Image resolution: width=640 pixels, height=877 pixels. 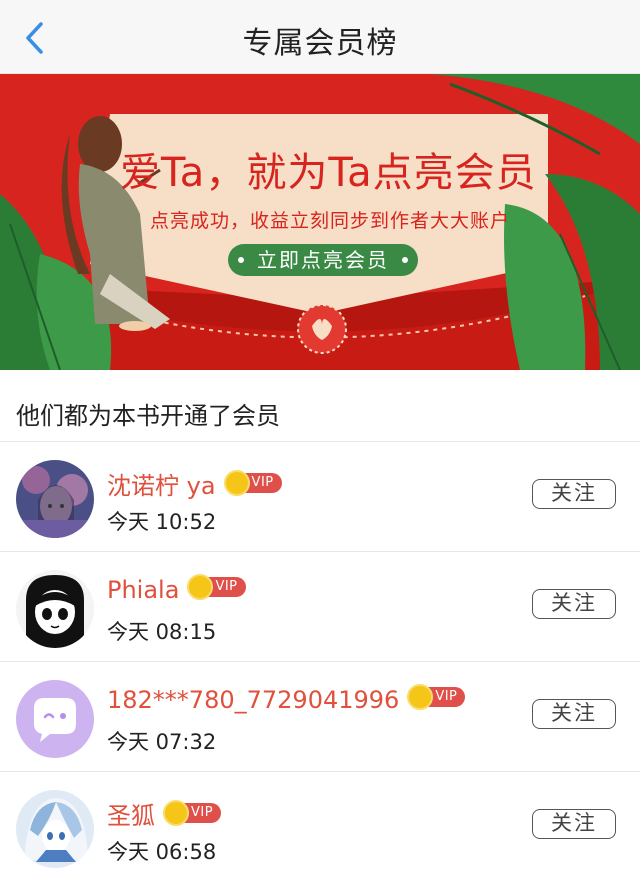 What do you see at coordinates (162, 632) in the screenshot?
I see `join-time: 今天 08:15` at bounding box center [162, 632].